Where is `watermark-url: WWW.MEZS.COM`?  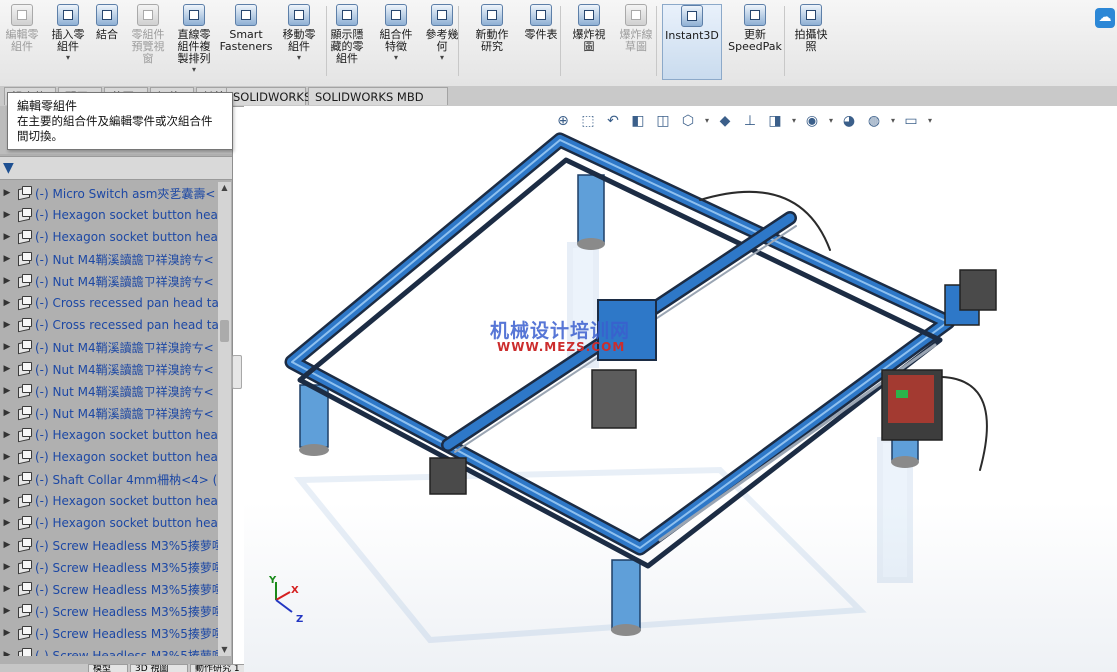 watermark-url: WWW.MEZS.COM is located at coordinates (561, 347).